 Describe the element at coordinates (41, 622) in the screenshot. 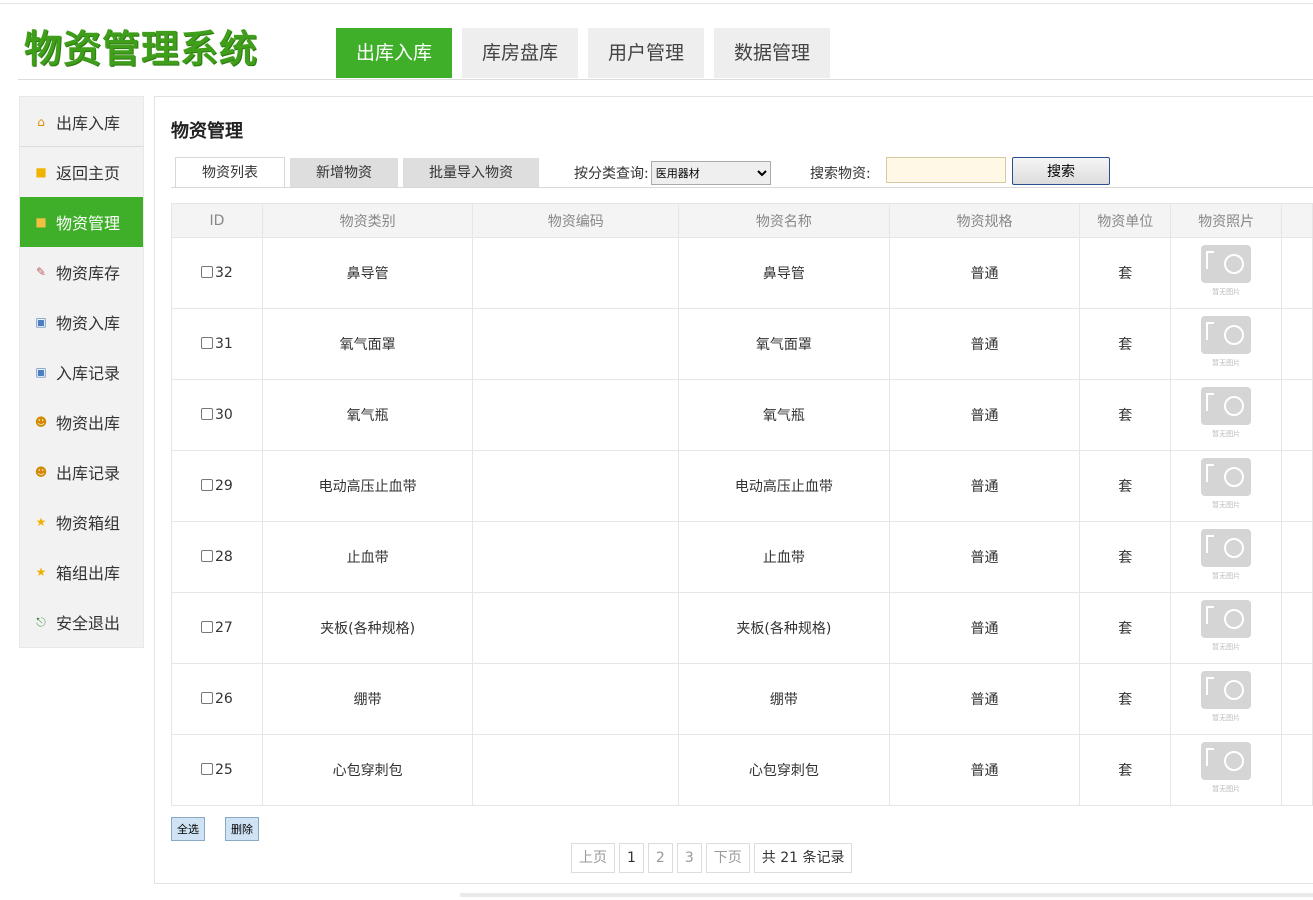

I see `exit-icon: ⎋` at that location.